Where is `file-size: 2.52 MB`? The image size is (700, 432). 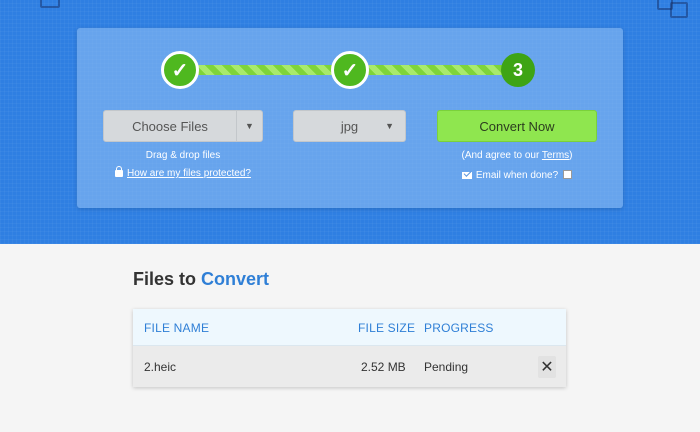
file-size: 2.52 MB is located at coordinates (383, 367).